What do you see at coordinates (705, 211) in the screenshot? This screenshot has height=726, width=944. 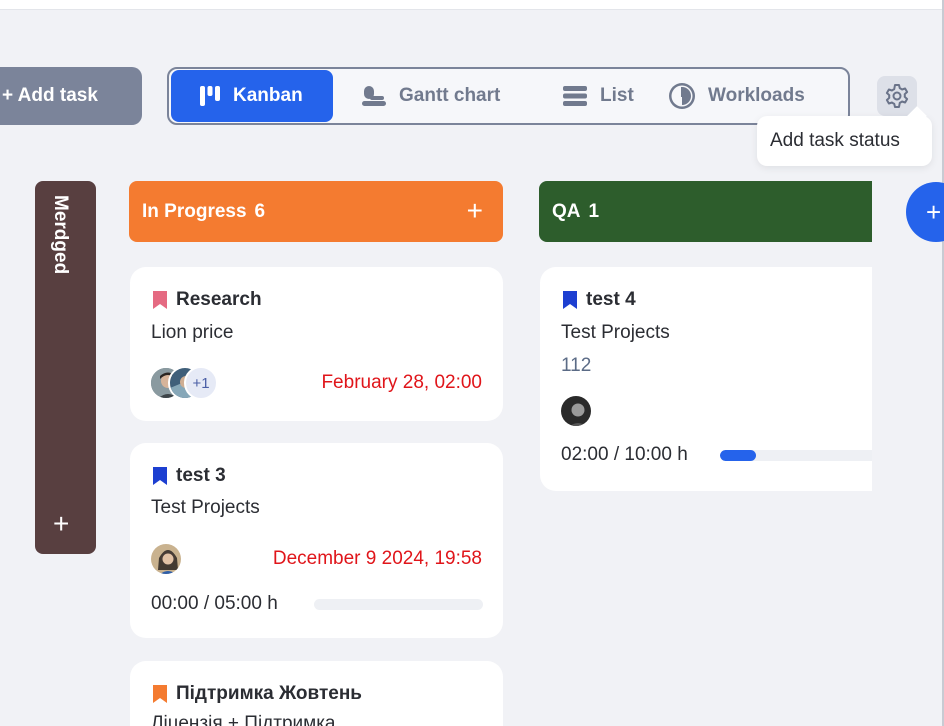 I see `column-header-qa: QA 1` at bounding box center [705, 211].